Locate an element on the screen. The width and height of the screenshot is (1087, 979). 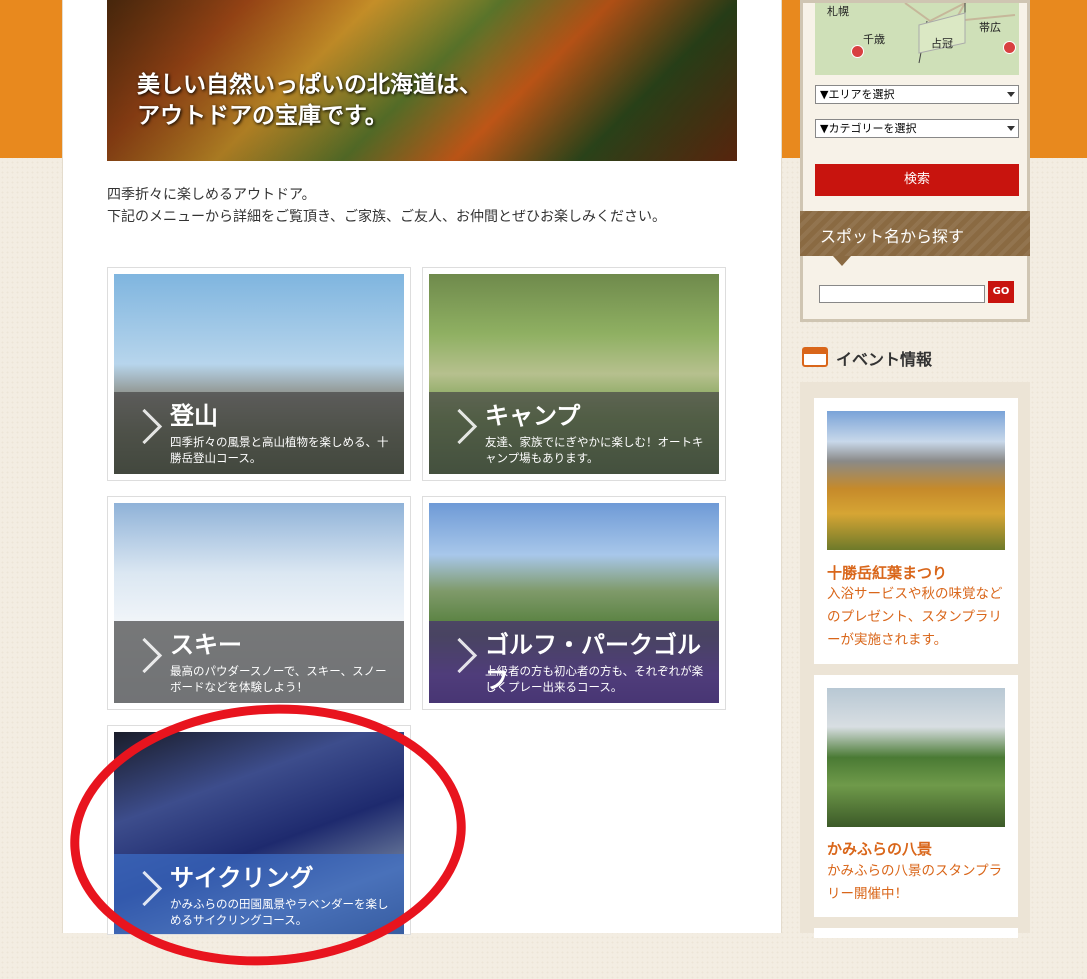
spot-search-heading: スポット名から探す is located at coordinates (915, 238).